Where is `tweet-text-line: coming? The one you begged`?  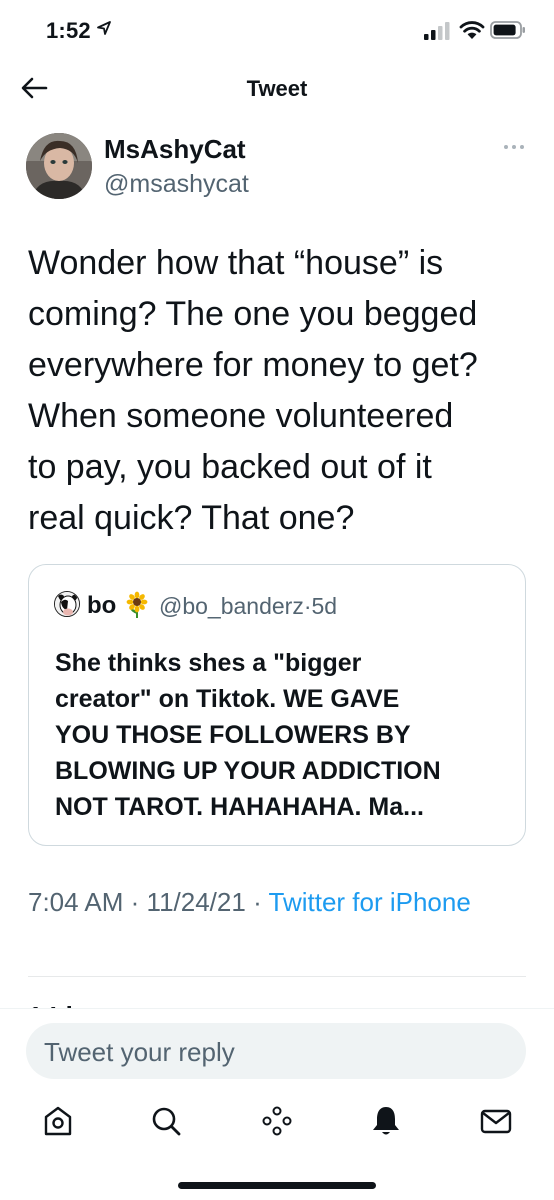 tweet-text-line: coming? The one you begged is located at coordinates (253, 314).